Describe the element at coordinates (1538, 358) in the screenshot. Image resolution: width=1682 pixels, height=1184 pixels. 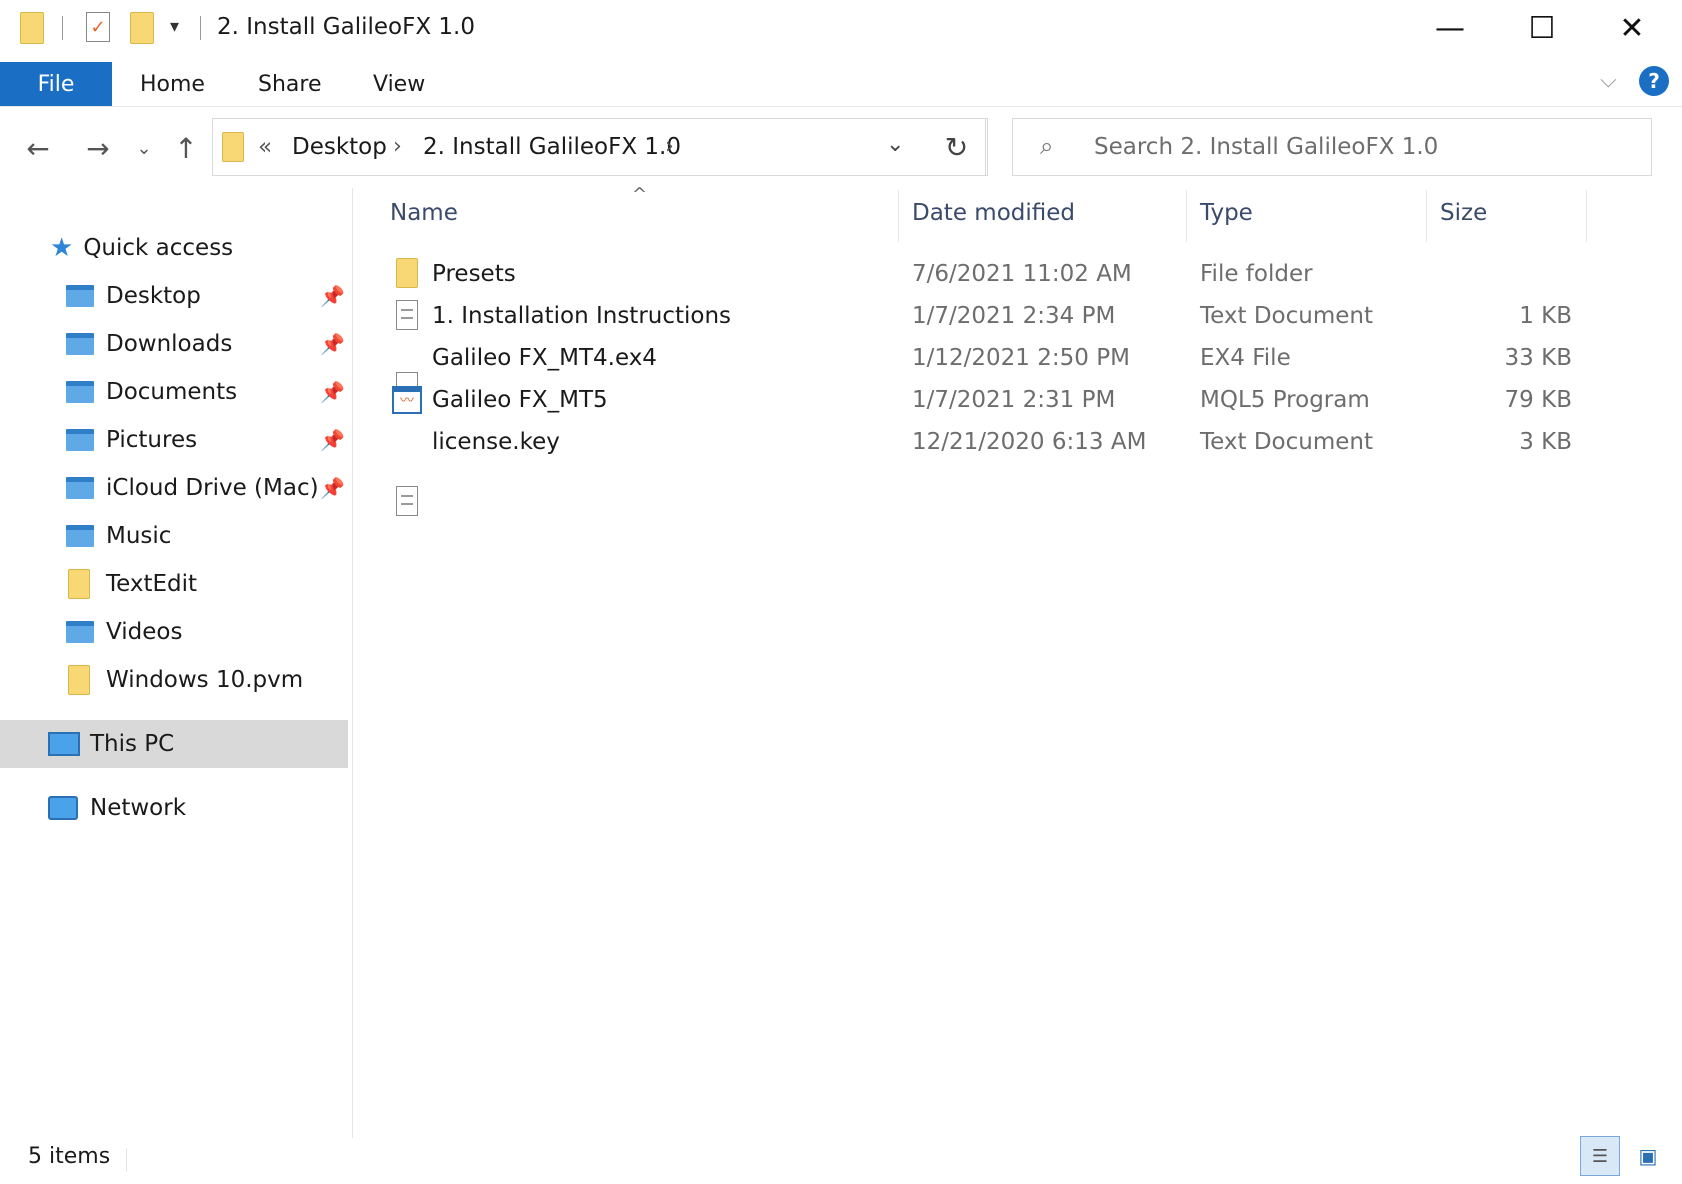
I see `file-size: 33 KB` at that location.